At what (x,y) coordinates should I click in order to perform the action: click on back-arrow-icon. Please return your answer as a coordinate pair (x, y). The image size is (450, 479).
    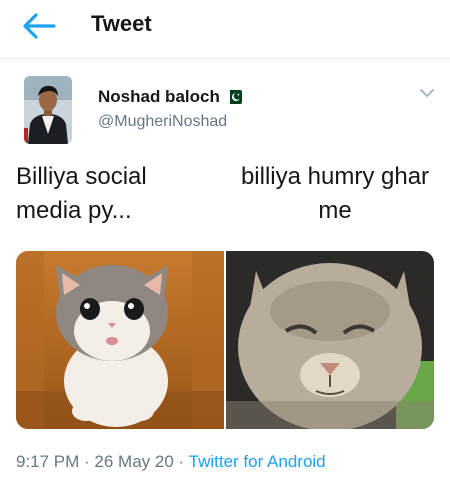
    Looking at the image, I should click on (40, 26).